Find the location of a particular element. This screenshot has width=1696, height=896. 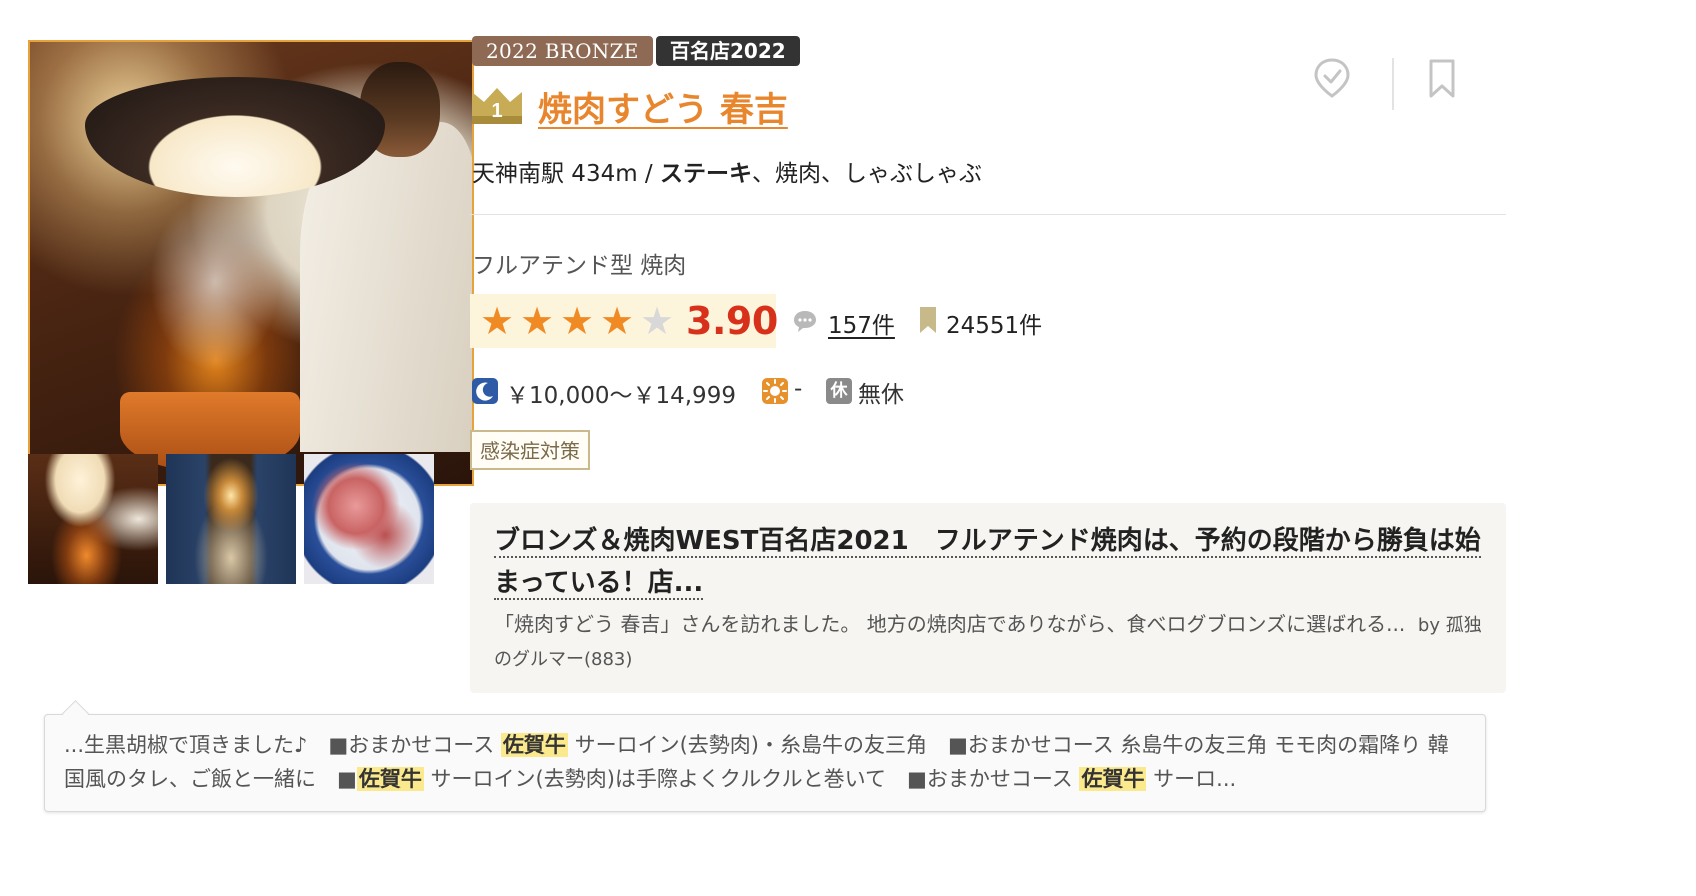

dinner-price: ￥10,000～￥14,999 is located at coordinates (621, 396).